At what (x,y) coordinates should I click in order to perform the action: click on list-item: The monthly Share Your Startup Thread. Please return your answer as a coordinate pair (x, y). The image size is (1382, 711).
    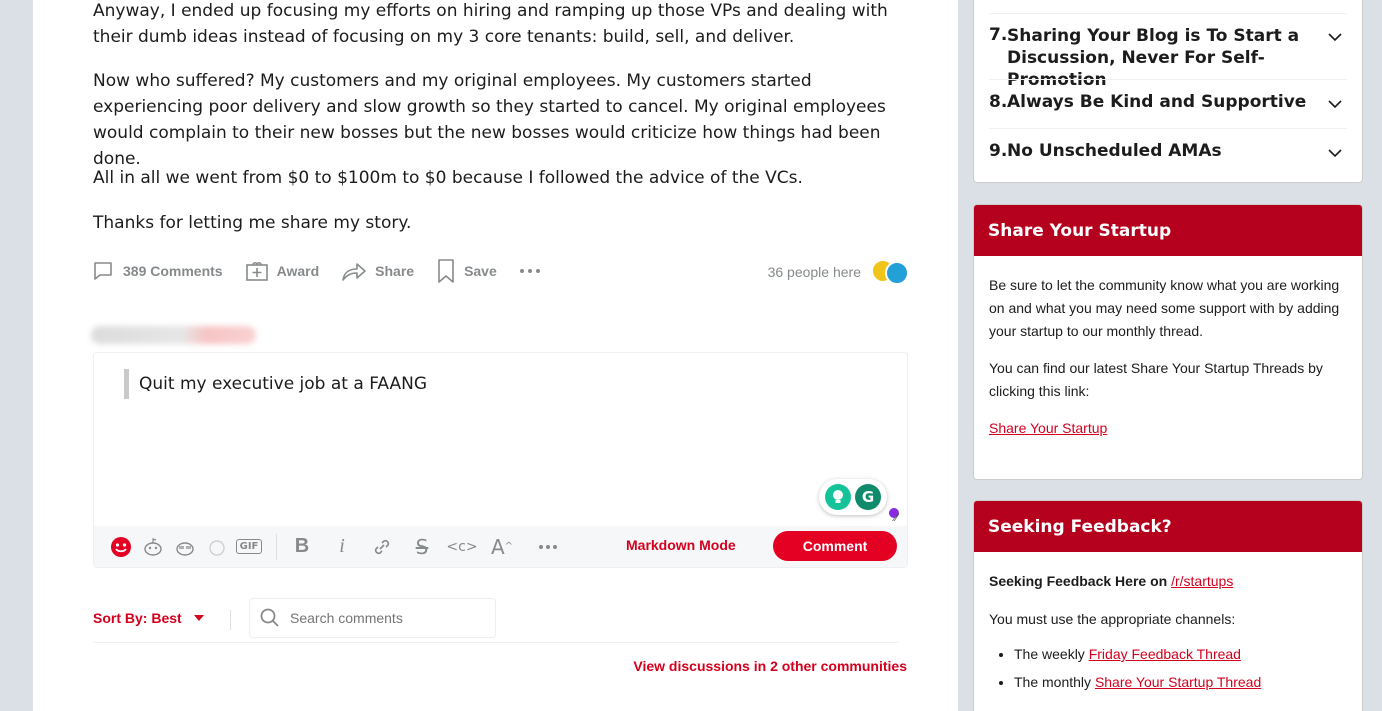
    Looking at the image, I should click on (1180, 682).